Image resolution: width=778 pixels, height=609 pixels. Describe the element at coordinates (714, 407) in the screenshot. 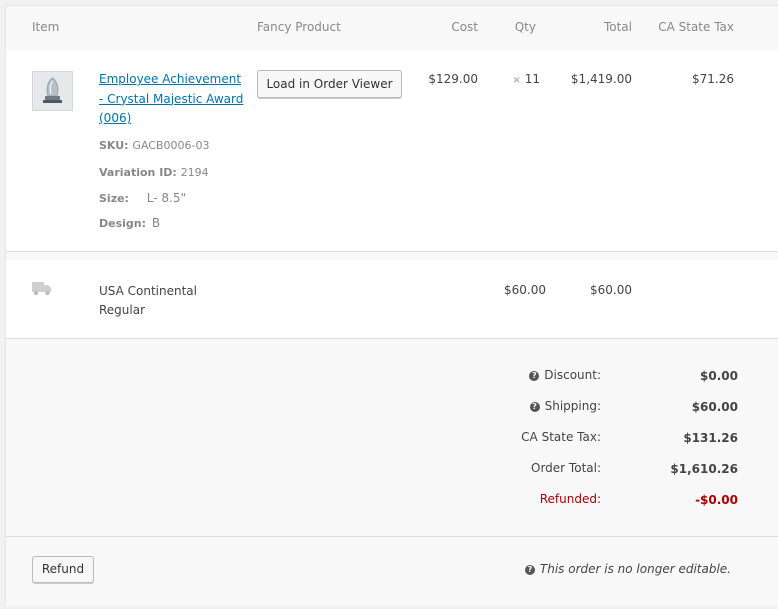

I see `shipping-value: $60.00` at that location.